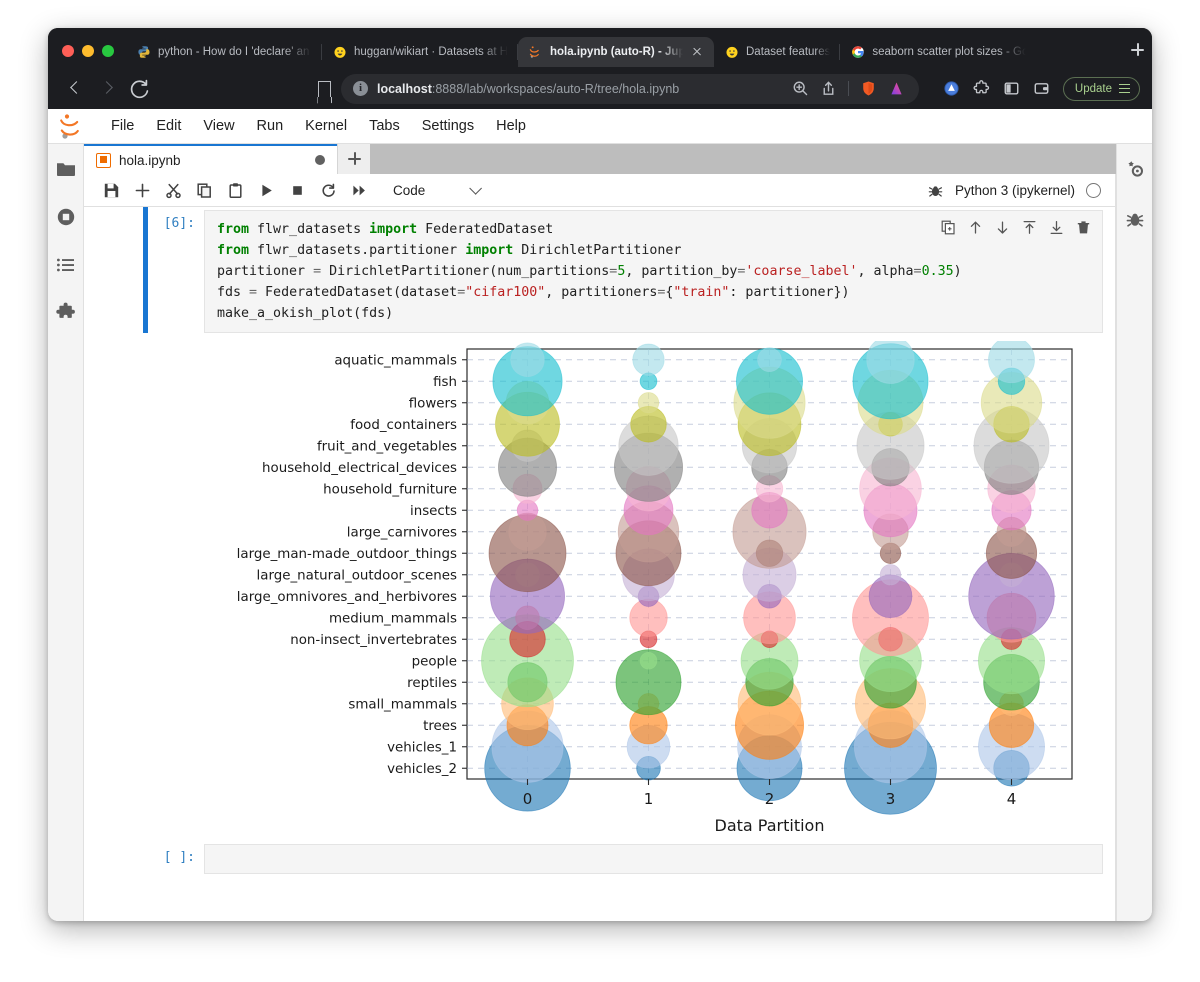 The height and width of the screenshot is (982, 1200). Describe the element at coordinates (108, 89) in the screenshot. I see `forward-button` at that location.